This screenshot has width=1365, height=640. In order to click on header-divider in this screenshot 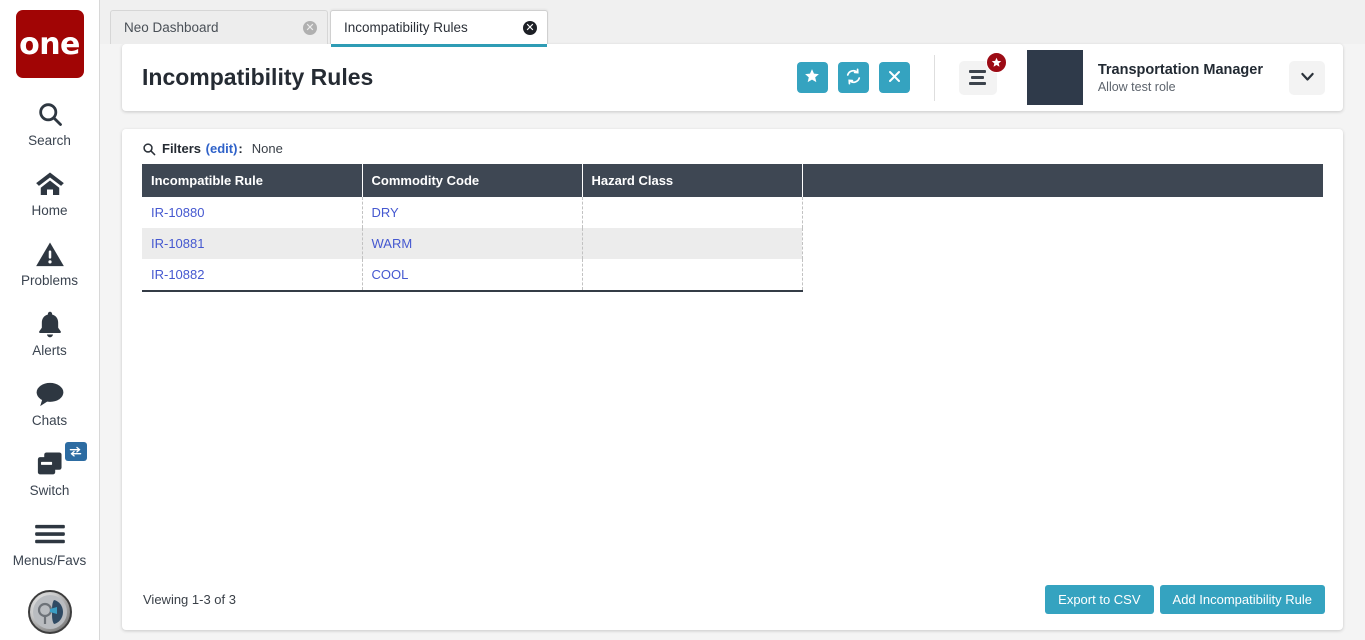, I will do `click(934, 77)`.